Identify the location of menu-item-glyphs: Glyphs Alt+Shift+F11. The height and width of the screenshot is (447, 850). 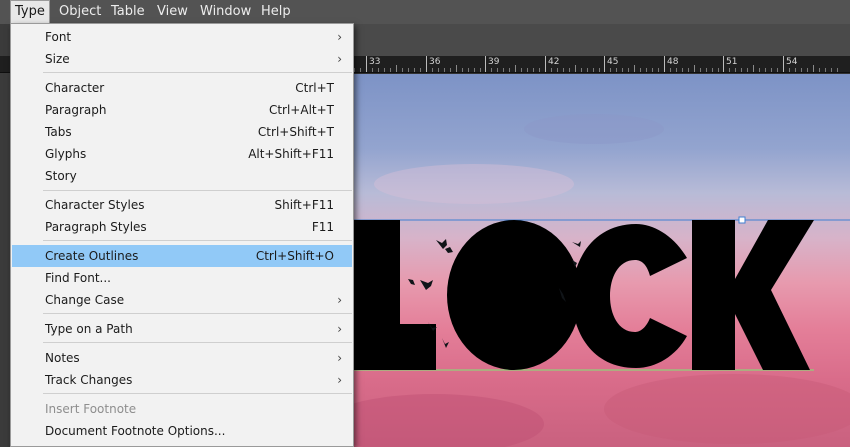
(182, 154).